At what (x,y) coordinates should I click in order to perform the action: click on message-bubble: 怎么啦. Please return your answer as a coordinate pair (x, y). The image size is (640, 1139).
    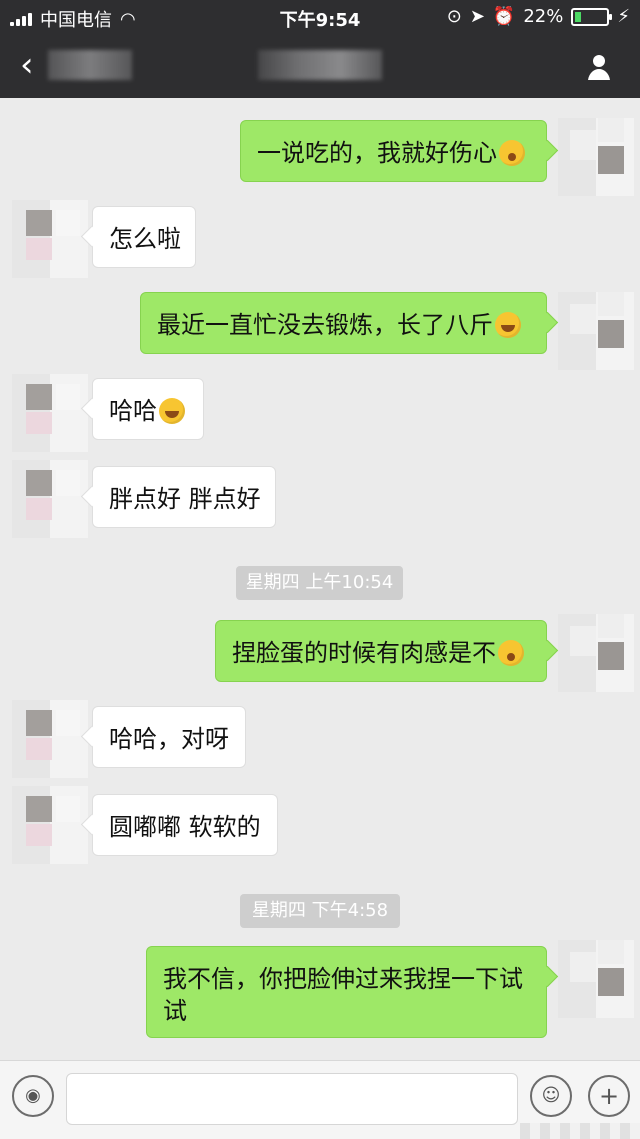
    Looking at the image, I should click on (144, 237).